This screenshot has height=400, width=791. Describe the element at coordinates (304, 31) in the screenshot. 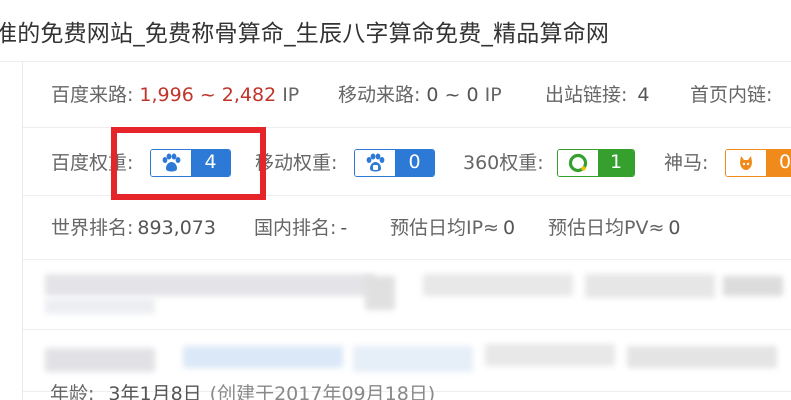

I see `page-title: 准的免费网站_免费称骨算命_生辰八字算命免费_精品算命网` at that location.